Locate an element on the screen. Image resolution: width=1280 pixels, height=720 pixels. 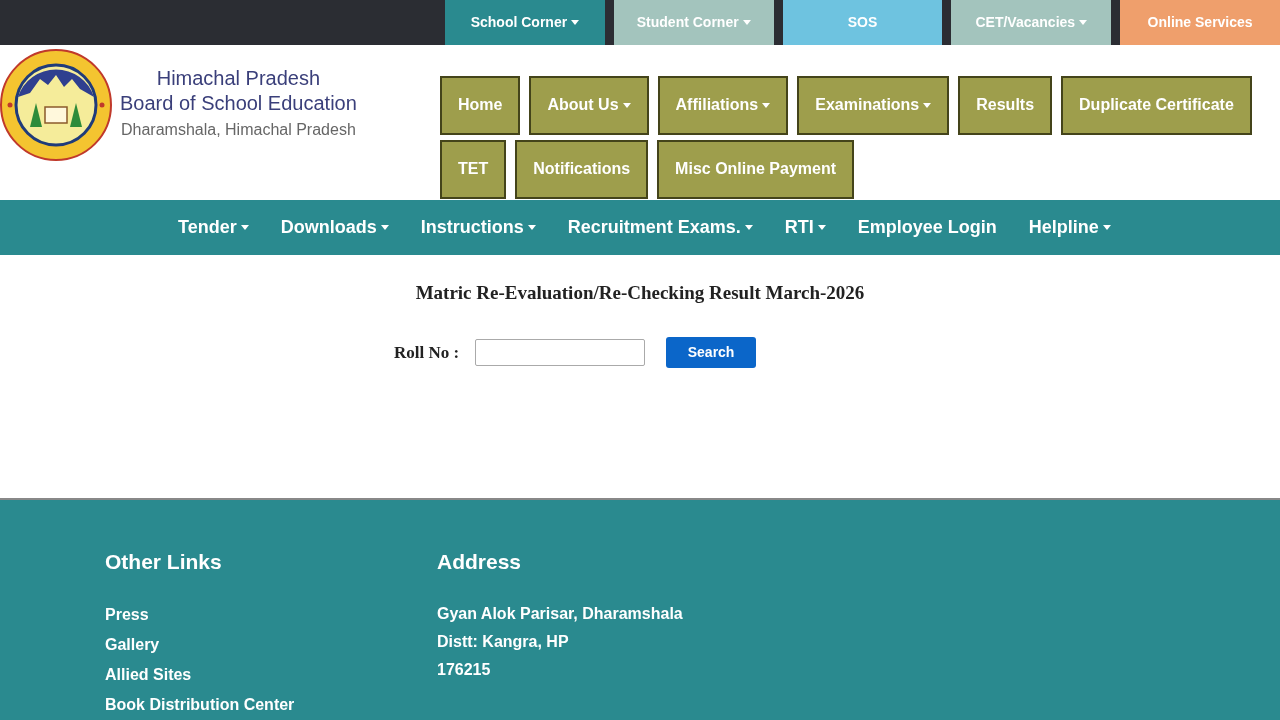
menu-button: Duplicate Certificate is located at coordinates (1156, 105).